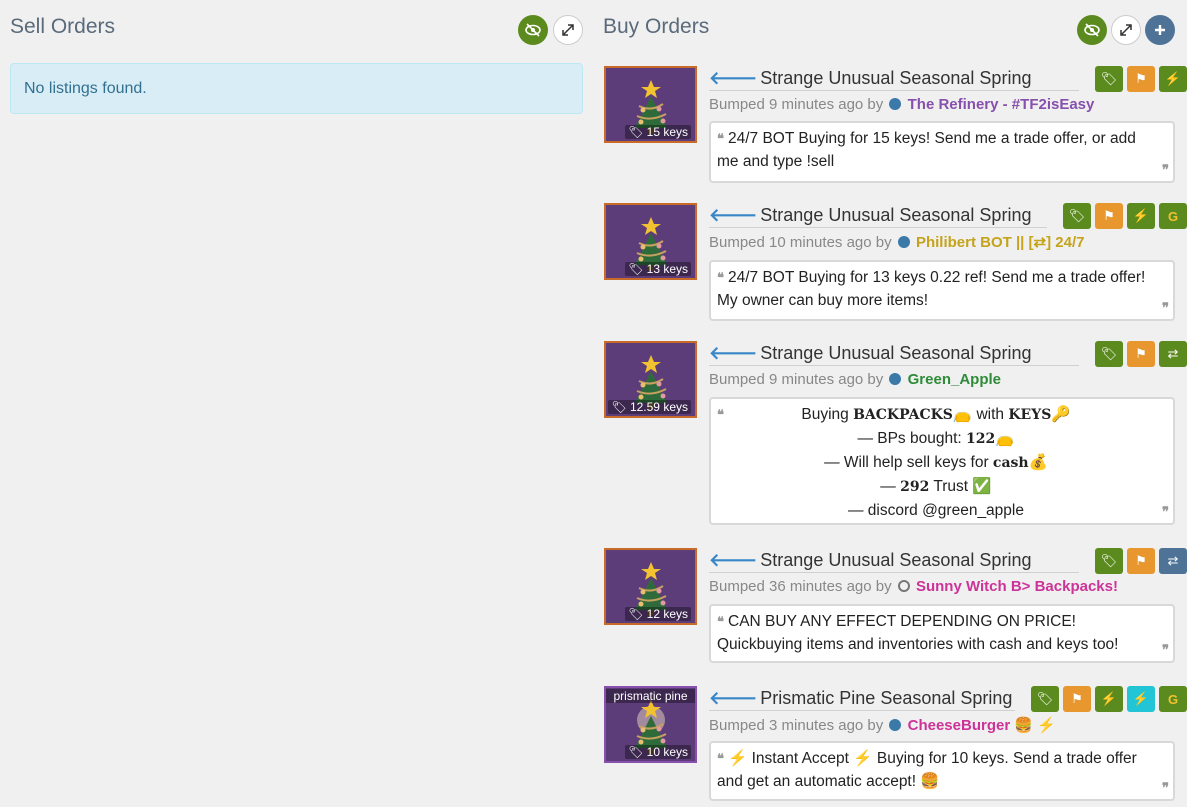  Describe the element at coordinates (650, 379) in the screenshot. I see `item-thumbnail: 🏷 12.59 keys` at that location.